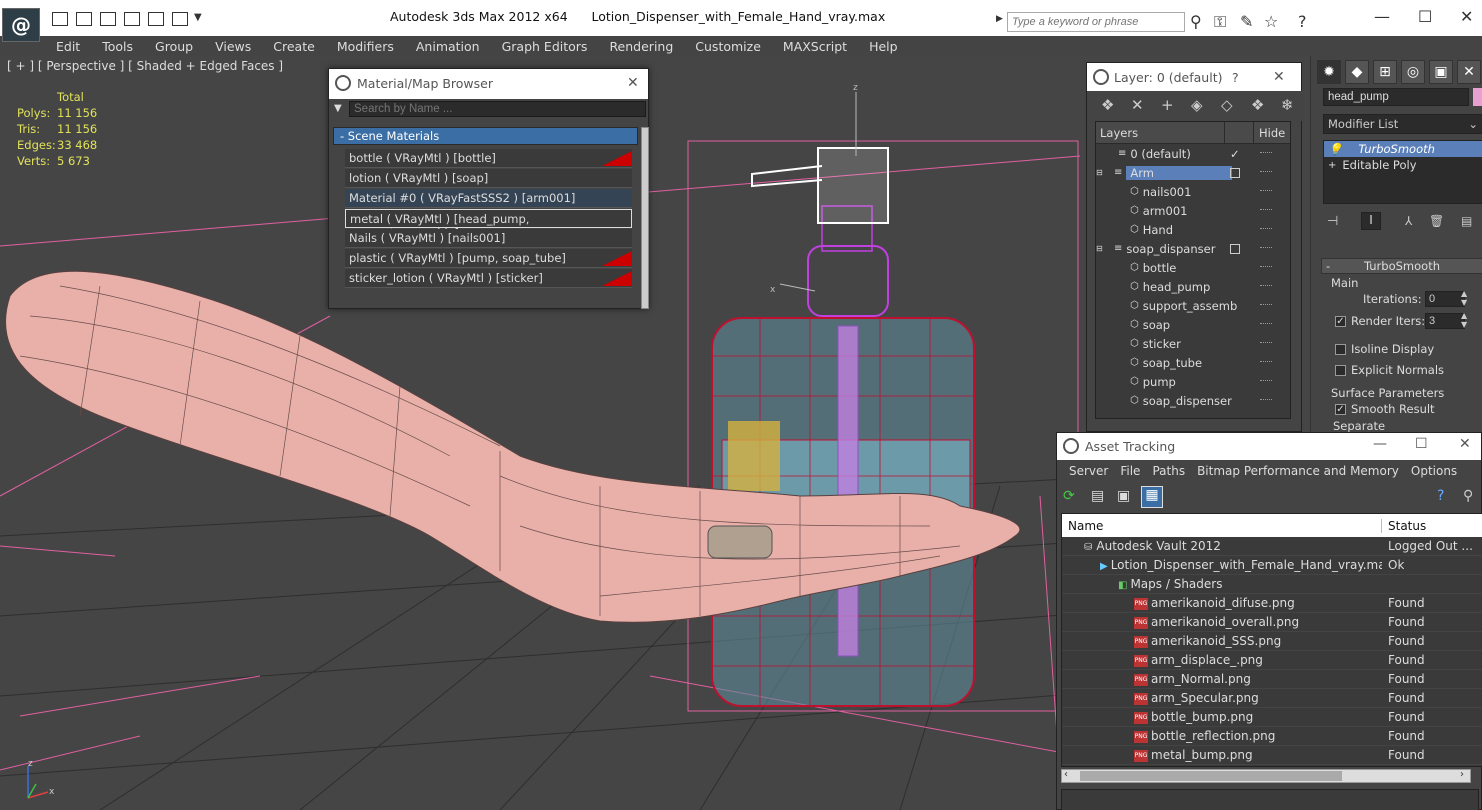  I want to click on col-status: Status, so click(1404, 526).